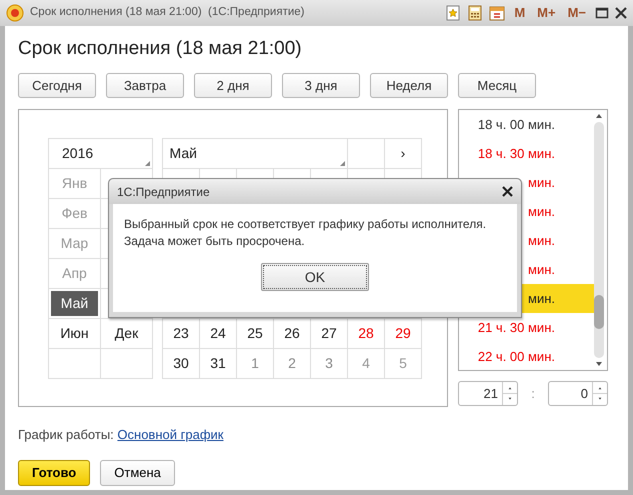  Describe the element at coordinates (168, 12) in the screenshot. I see `window-title: Срок исполнения (18 мая 21:00) (1С:Предприятие)` at that location.